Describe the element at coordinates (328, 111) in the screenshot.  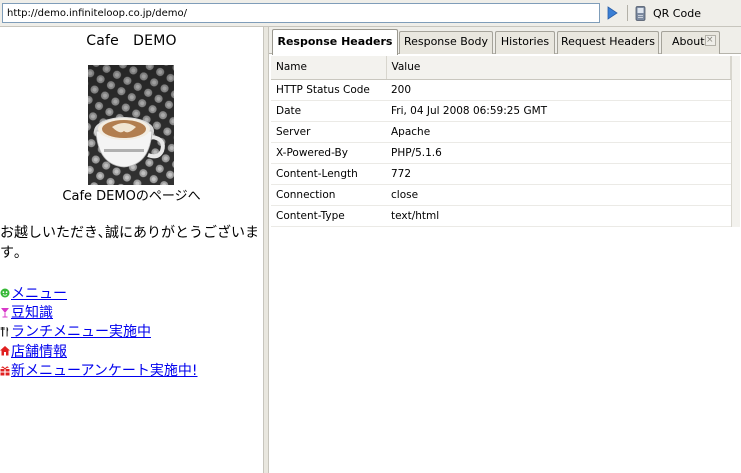
I see `header-name-cell: Date` at that location.